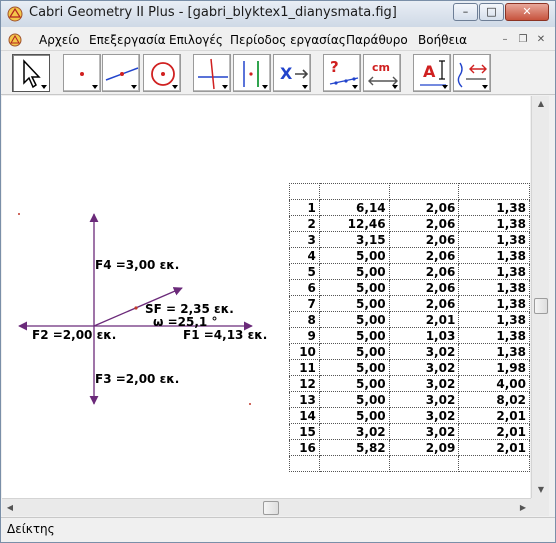 This screenshot has height=543, width=556. What do you see at coordinates (15, 40) in the screenshot?
I see `document-icon` at bounding box center [15, 40].